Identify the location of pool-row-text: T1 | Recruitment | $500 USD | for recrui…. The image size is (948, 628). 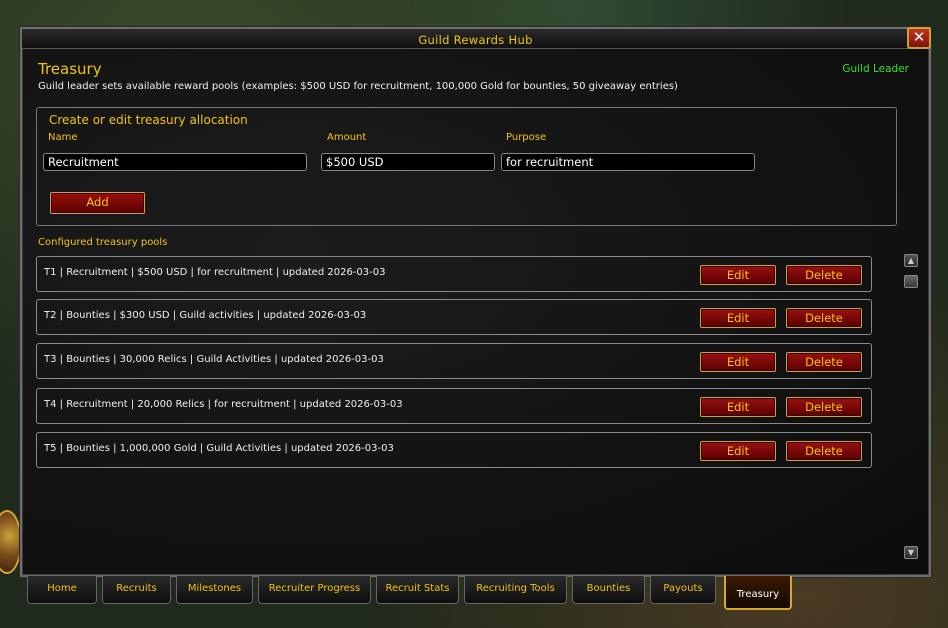
(215, 272).